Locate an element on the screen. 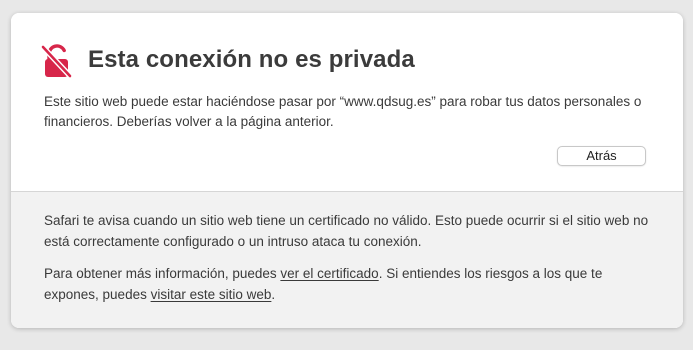  broken-lock-icon is located at coordinates (57, 61).